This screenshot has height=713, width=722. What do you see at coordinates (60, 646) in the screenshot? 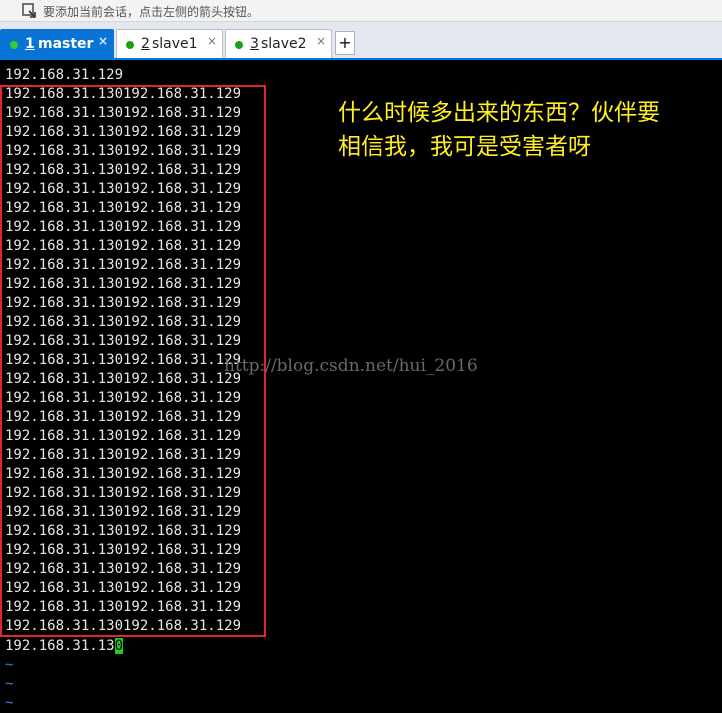
I see `last-line-text: 192.168.31.13` at bounding box center [60, 646].